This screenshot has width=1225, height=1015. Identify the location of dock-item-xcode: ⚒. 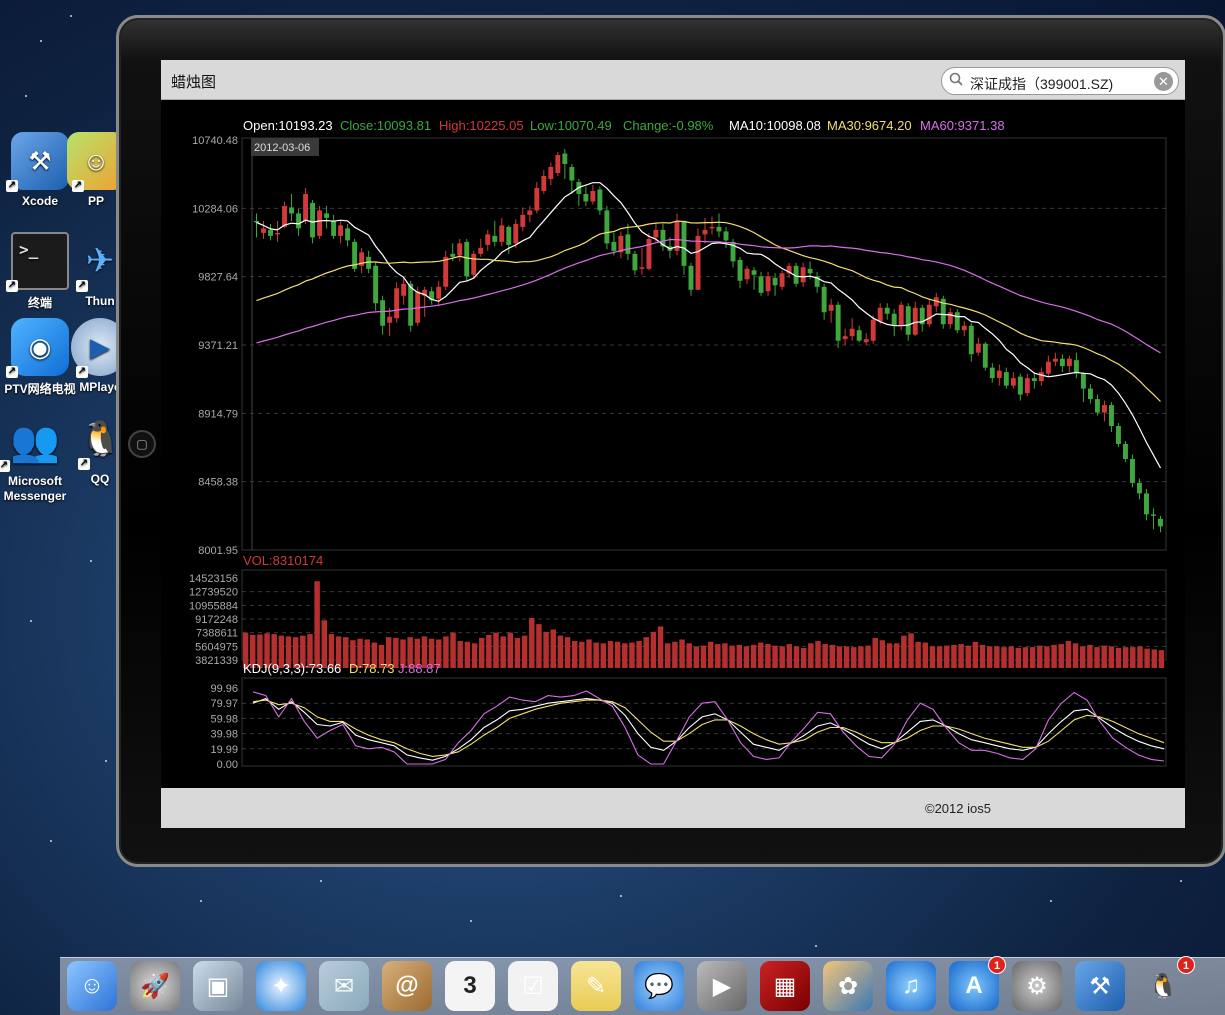
(1100, 986).